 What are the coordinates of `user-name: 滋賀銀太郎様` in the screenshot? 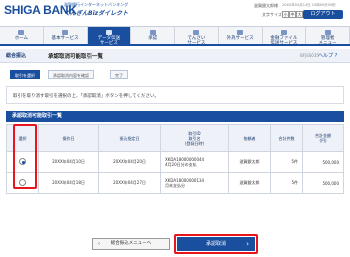 It's located at (266, 5).